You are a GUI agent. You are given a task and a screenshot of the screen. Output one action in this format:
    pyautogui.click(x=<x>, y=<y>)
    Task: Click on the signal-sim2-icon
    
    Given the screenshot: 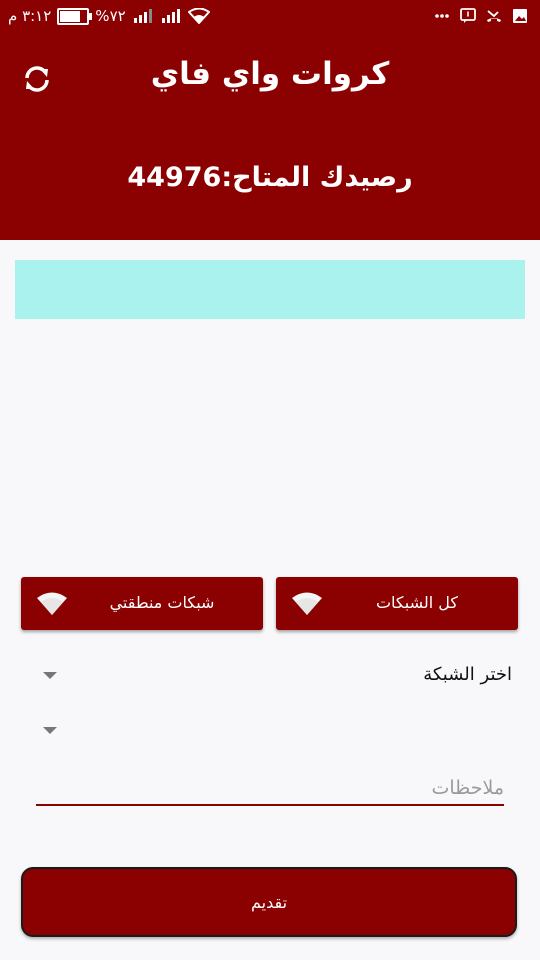 What is the action you would take?
    pyautogui.click(x=170, y=16)
    